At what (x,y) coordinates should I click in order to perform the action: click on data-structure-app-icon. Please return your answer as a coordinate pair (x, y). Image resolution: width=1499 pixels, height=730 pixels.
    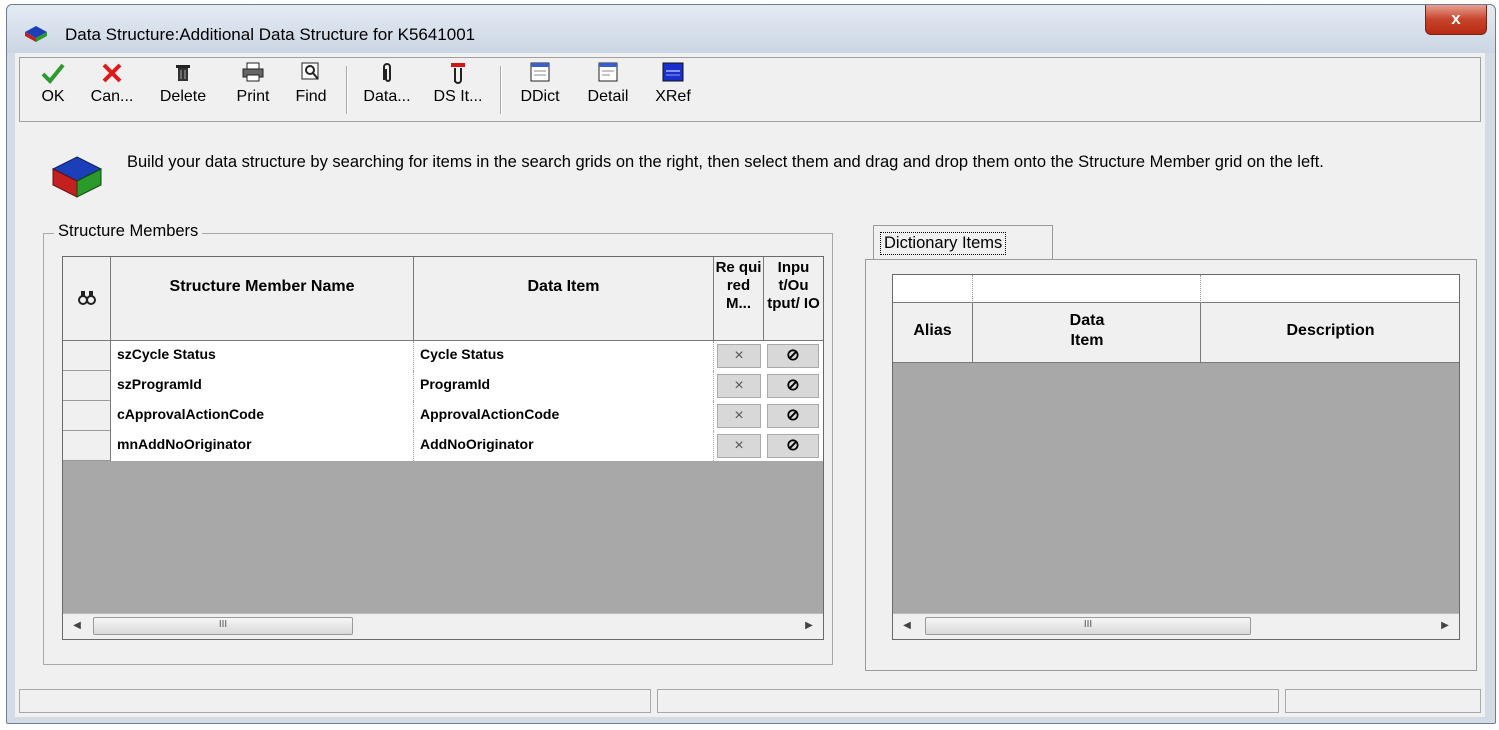
    Looking at the image, I should click on (36, 34).